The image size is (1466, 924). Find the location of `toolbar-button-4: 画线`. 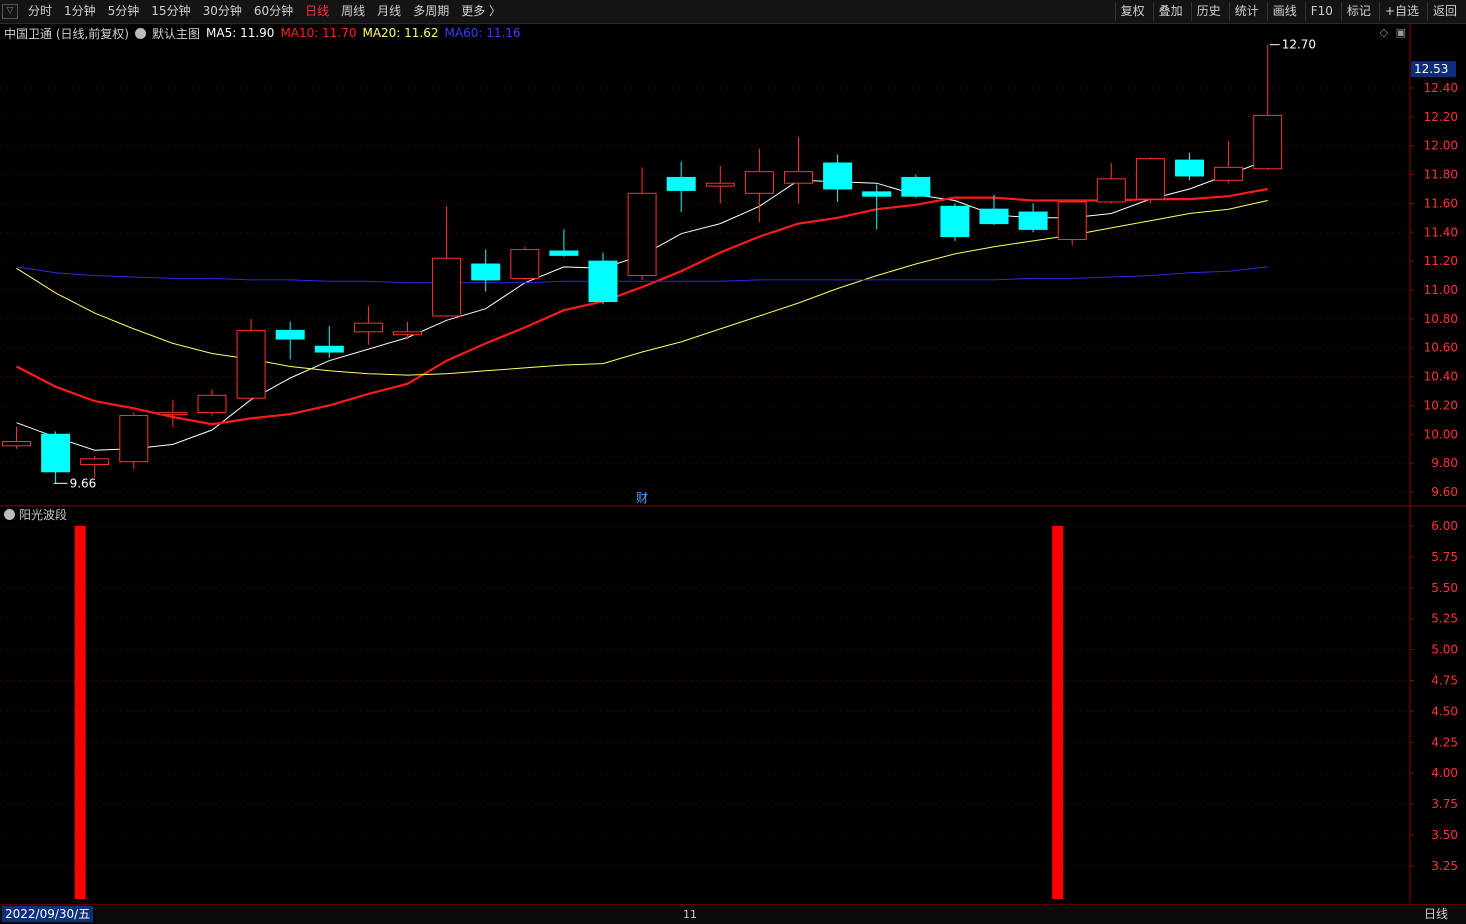

toolbar-button-4: 画线 is located at coordinates (1284, 11).